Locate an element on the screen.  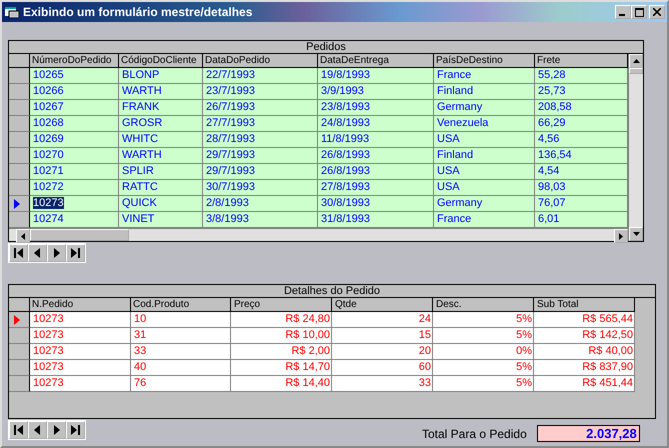
table-cell: R$ 24,80 is located at coordinates (281, 320).